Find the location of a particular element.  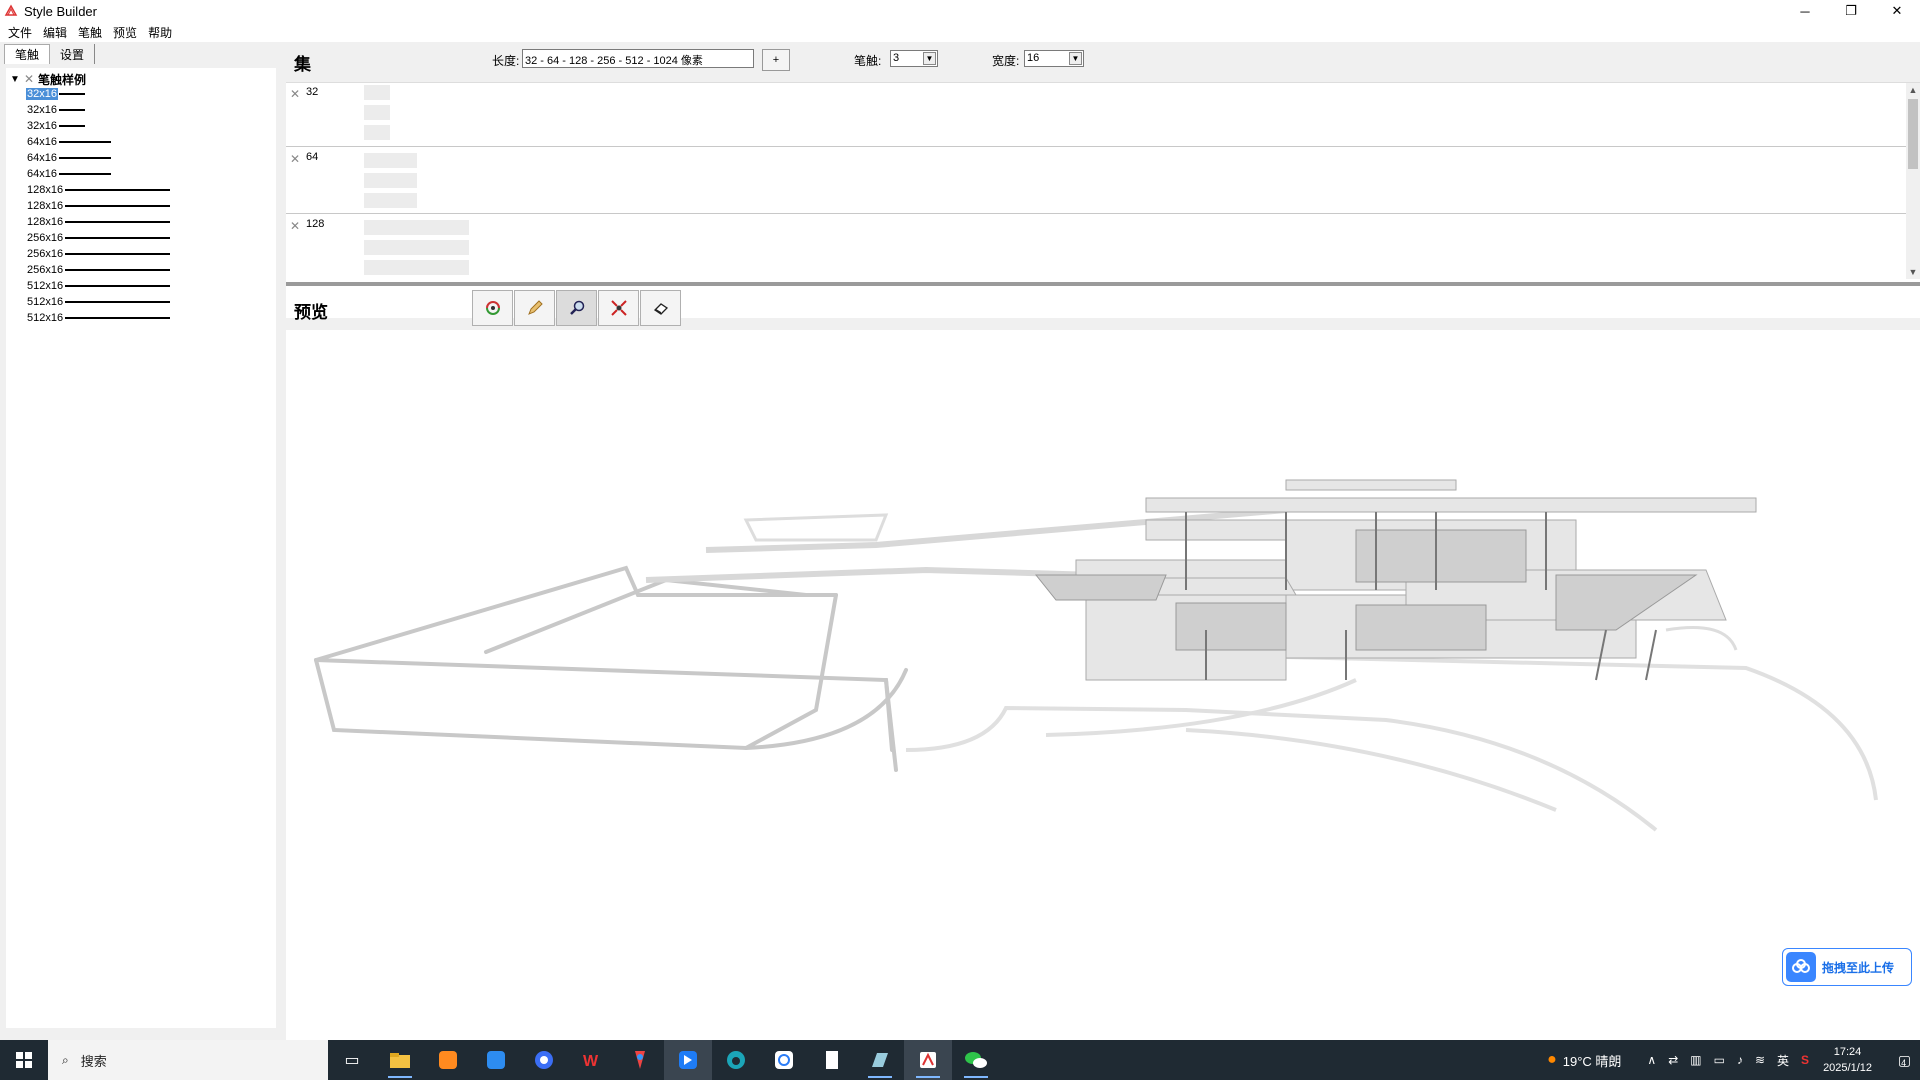

scroll-down-icon: ▼ is located at coordinates (1913, 272).